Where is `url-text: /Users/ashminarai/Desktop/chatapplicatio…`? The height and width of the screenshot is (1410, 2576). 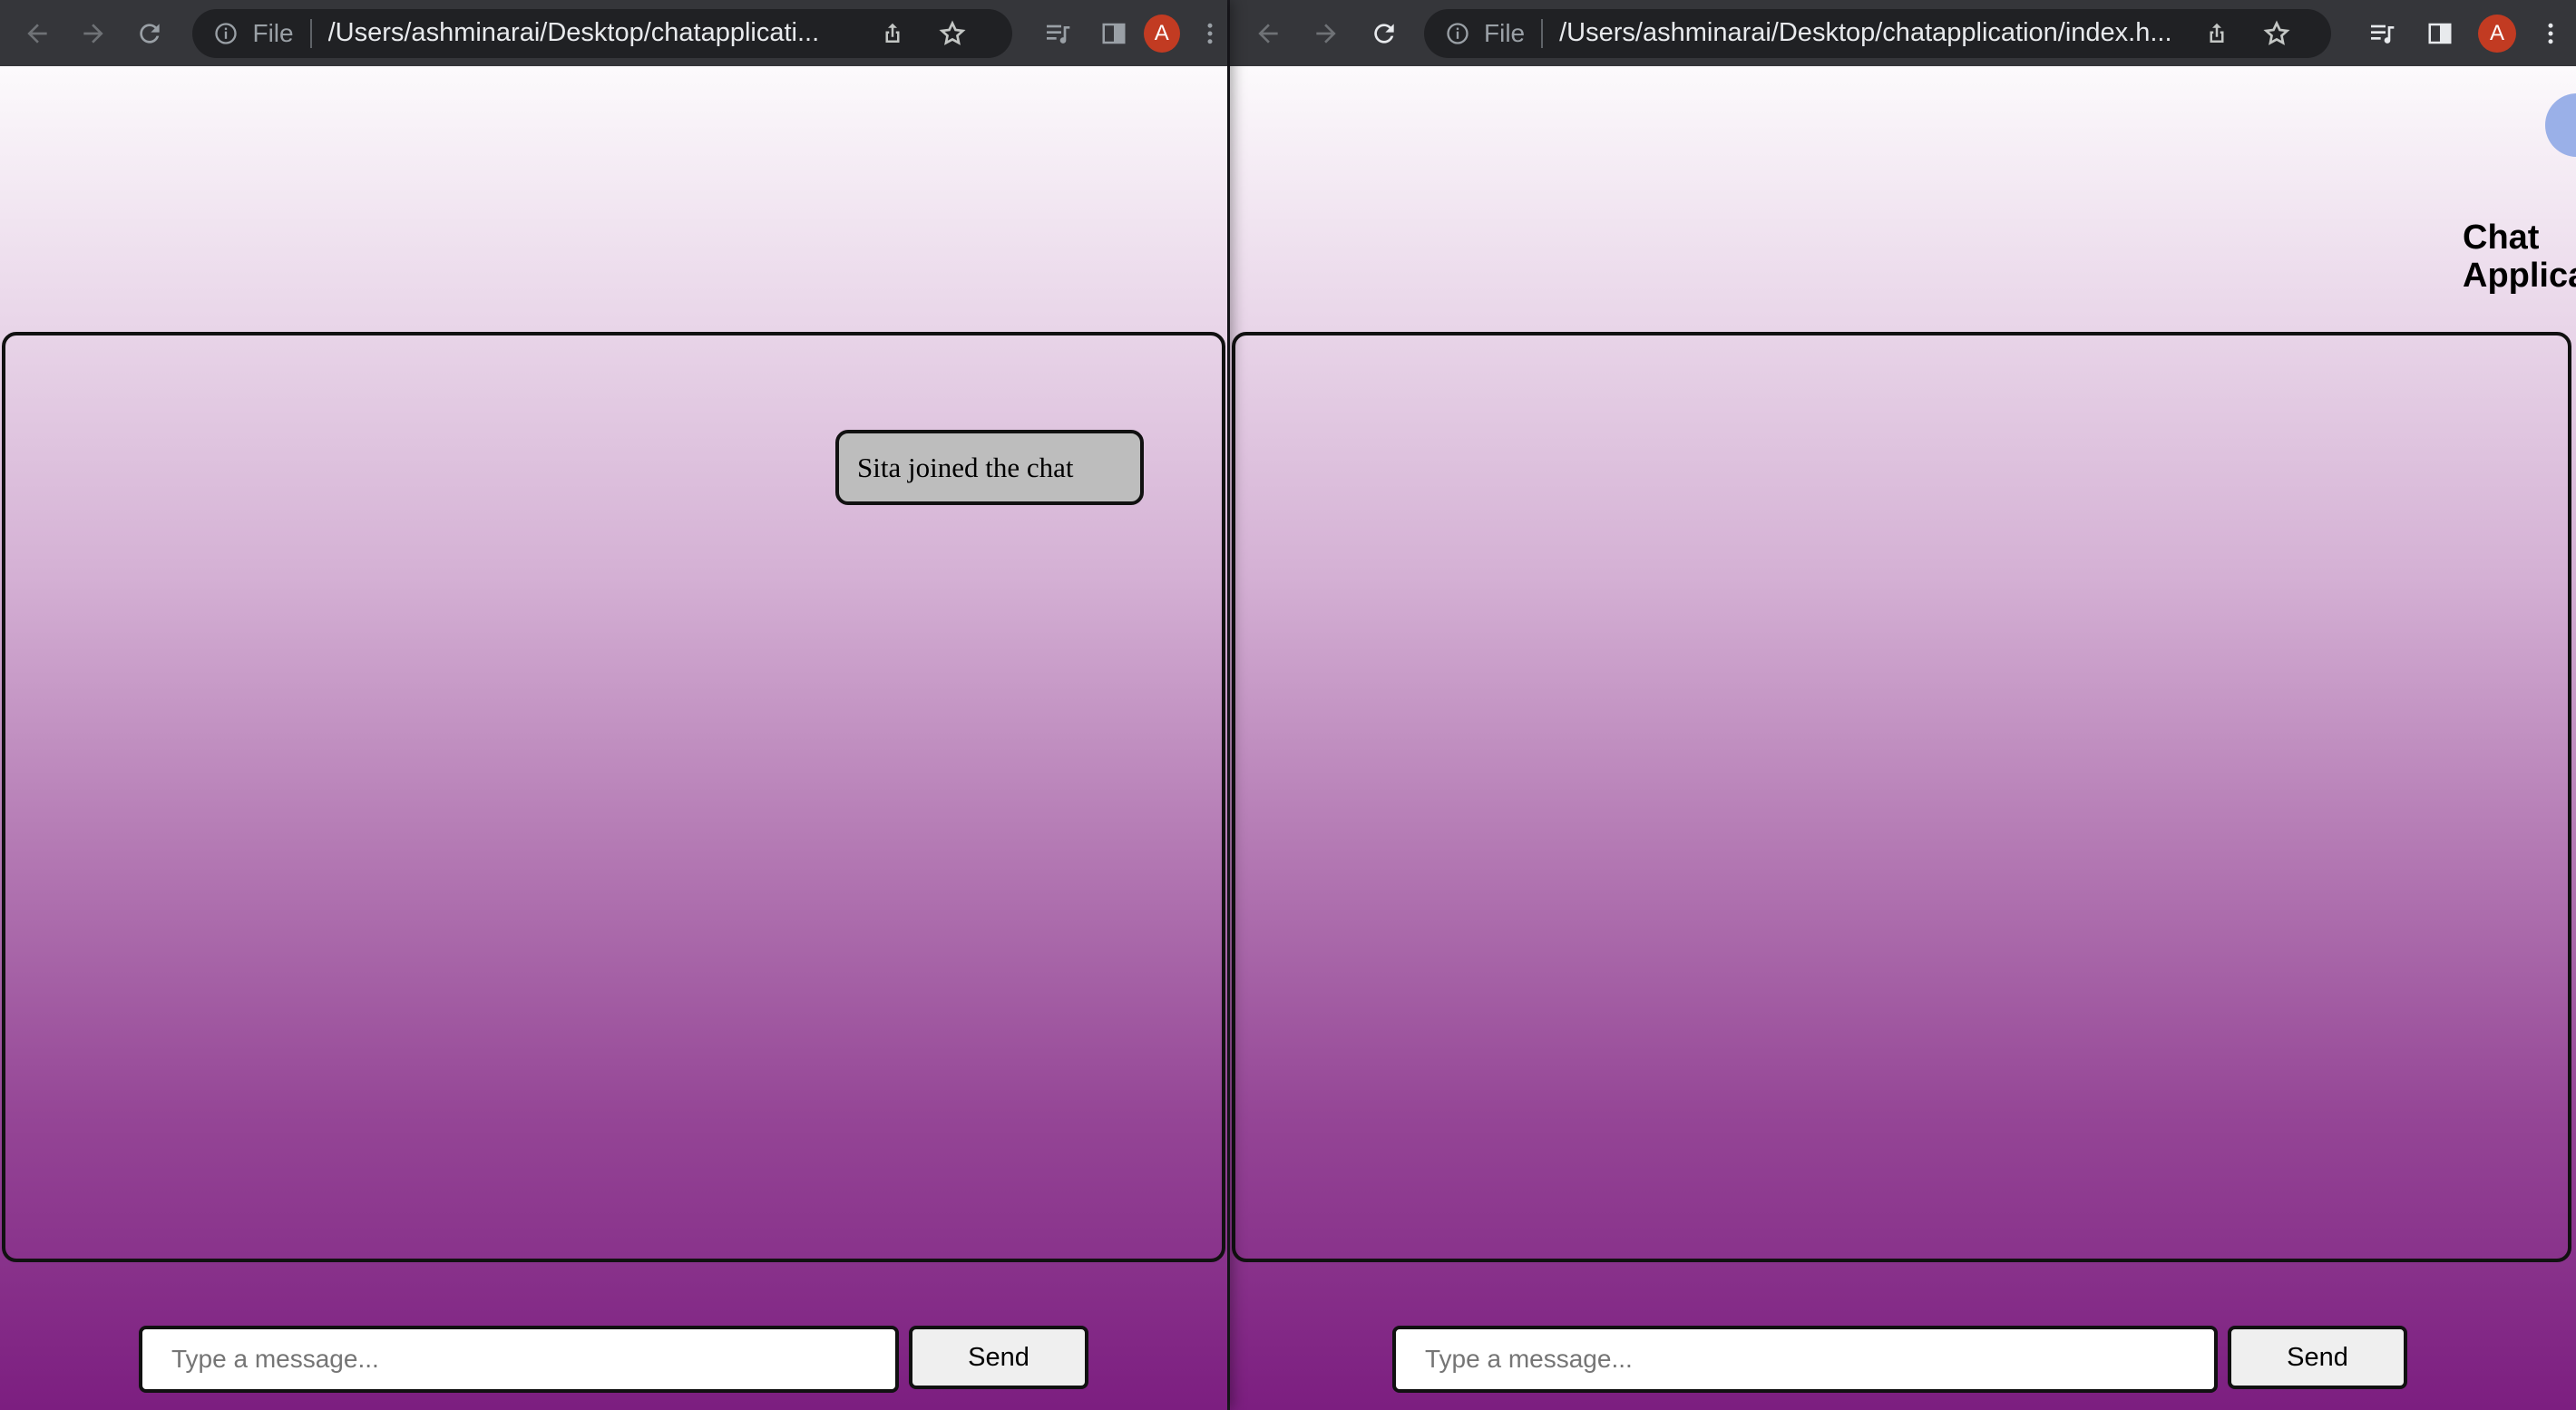 url-text: /Users/ashminarai/Desktop/chatapplicatio… is located at coordinates (1865, 33).